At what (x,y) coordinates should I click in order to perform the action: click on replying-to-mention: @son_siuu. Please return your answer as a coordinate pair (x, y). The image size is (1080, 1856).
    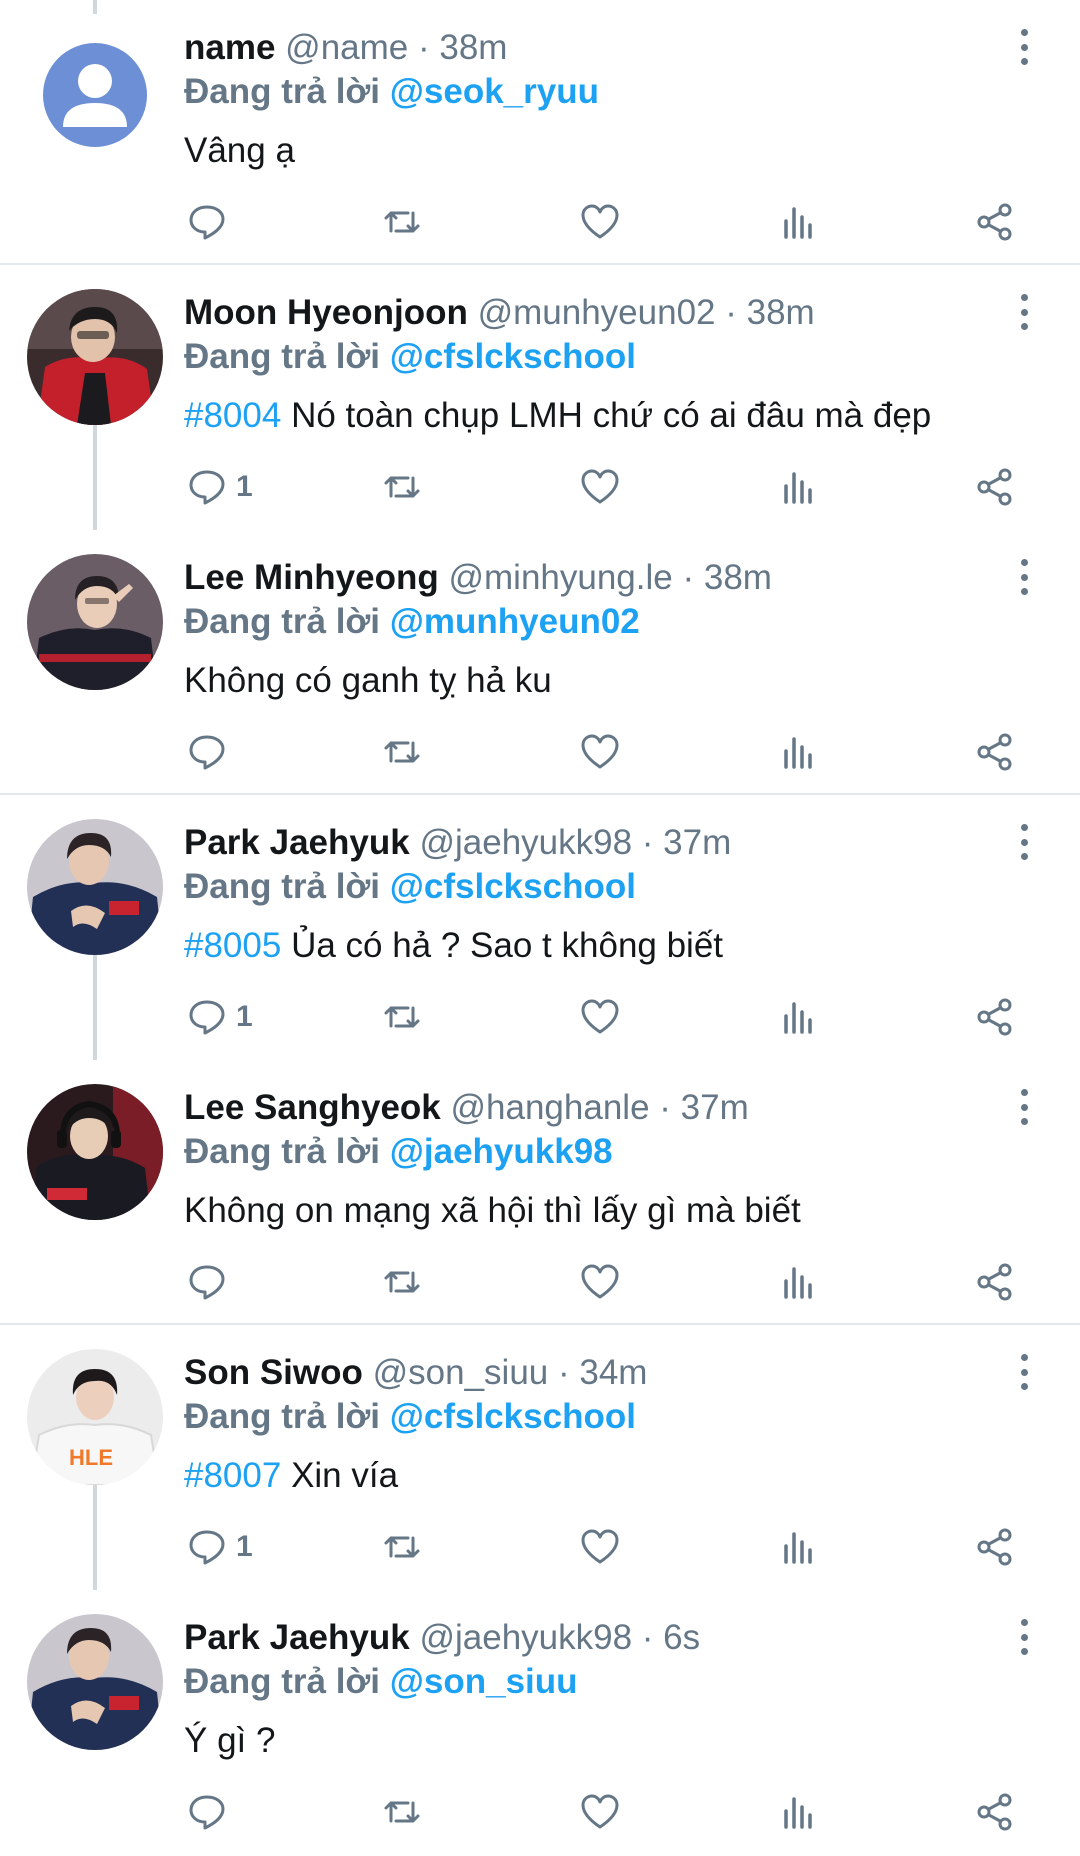
    Looking at the image, I should click on (484, 1681).